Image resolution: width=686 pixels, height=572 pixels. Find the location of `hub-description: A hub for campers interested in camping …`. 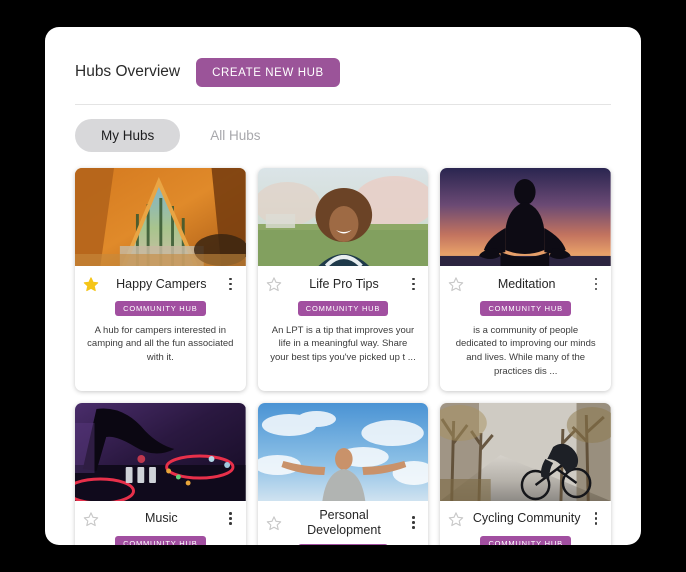

hub-description: A hub for campers interested in camping … is located at coordinates (160, 344).